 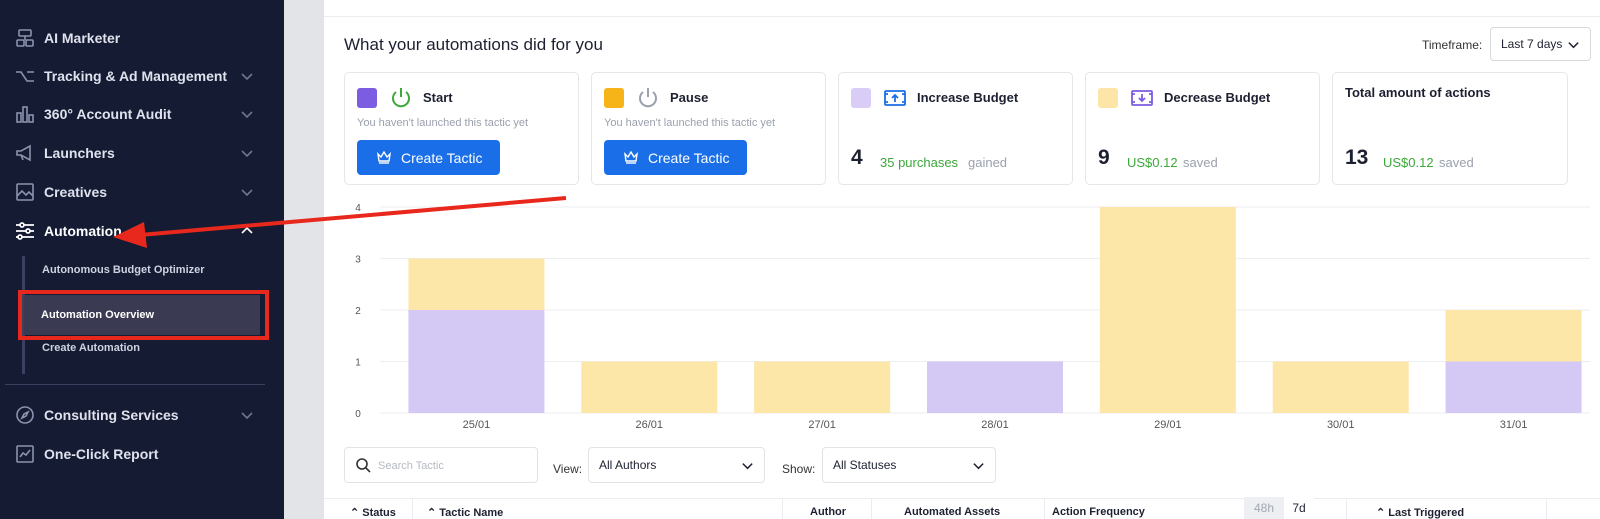 I want to click on view-label: View:, so click(x=568, y=469).